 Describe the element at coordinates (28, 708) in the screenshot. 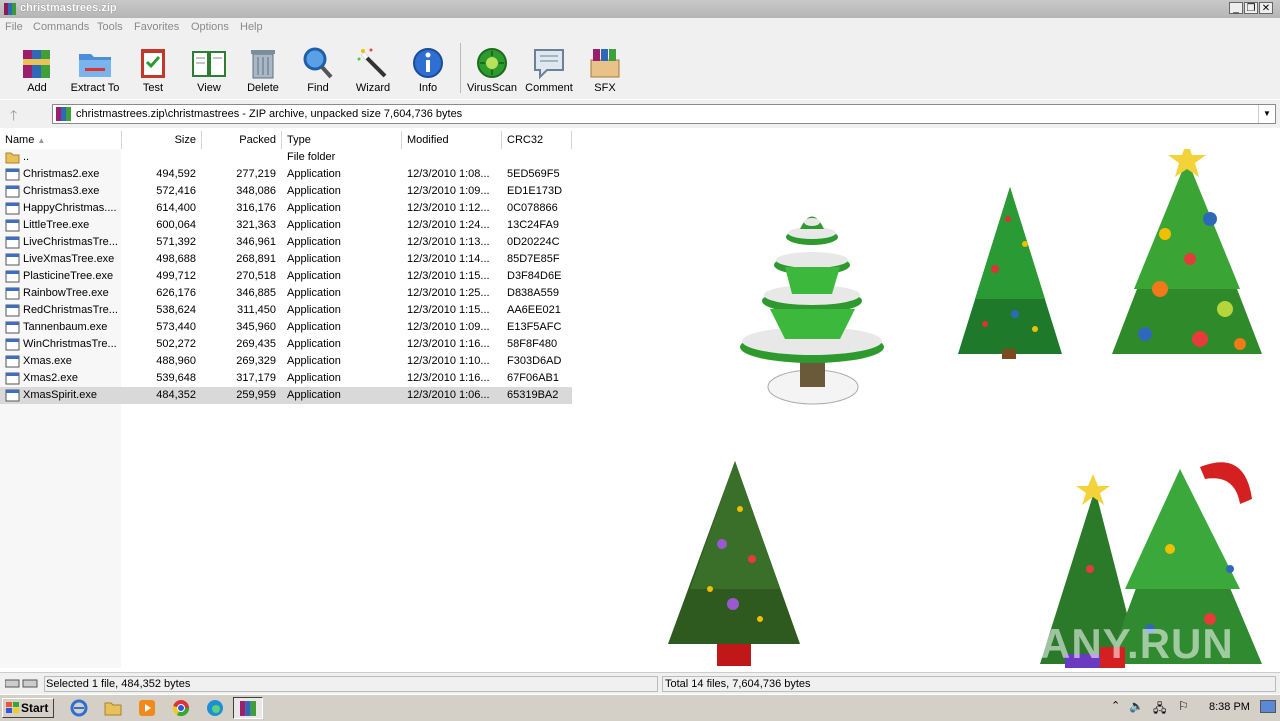

I see `start-button: Start` at that location.